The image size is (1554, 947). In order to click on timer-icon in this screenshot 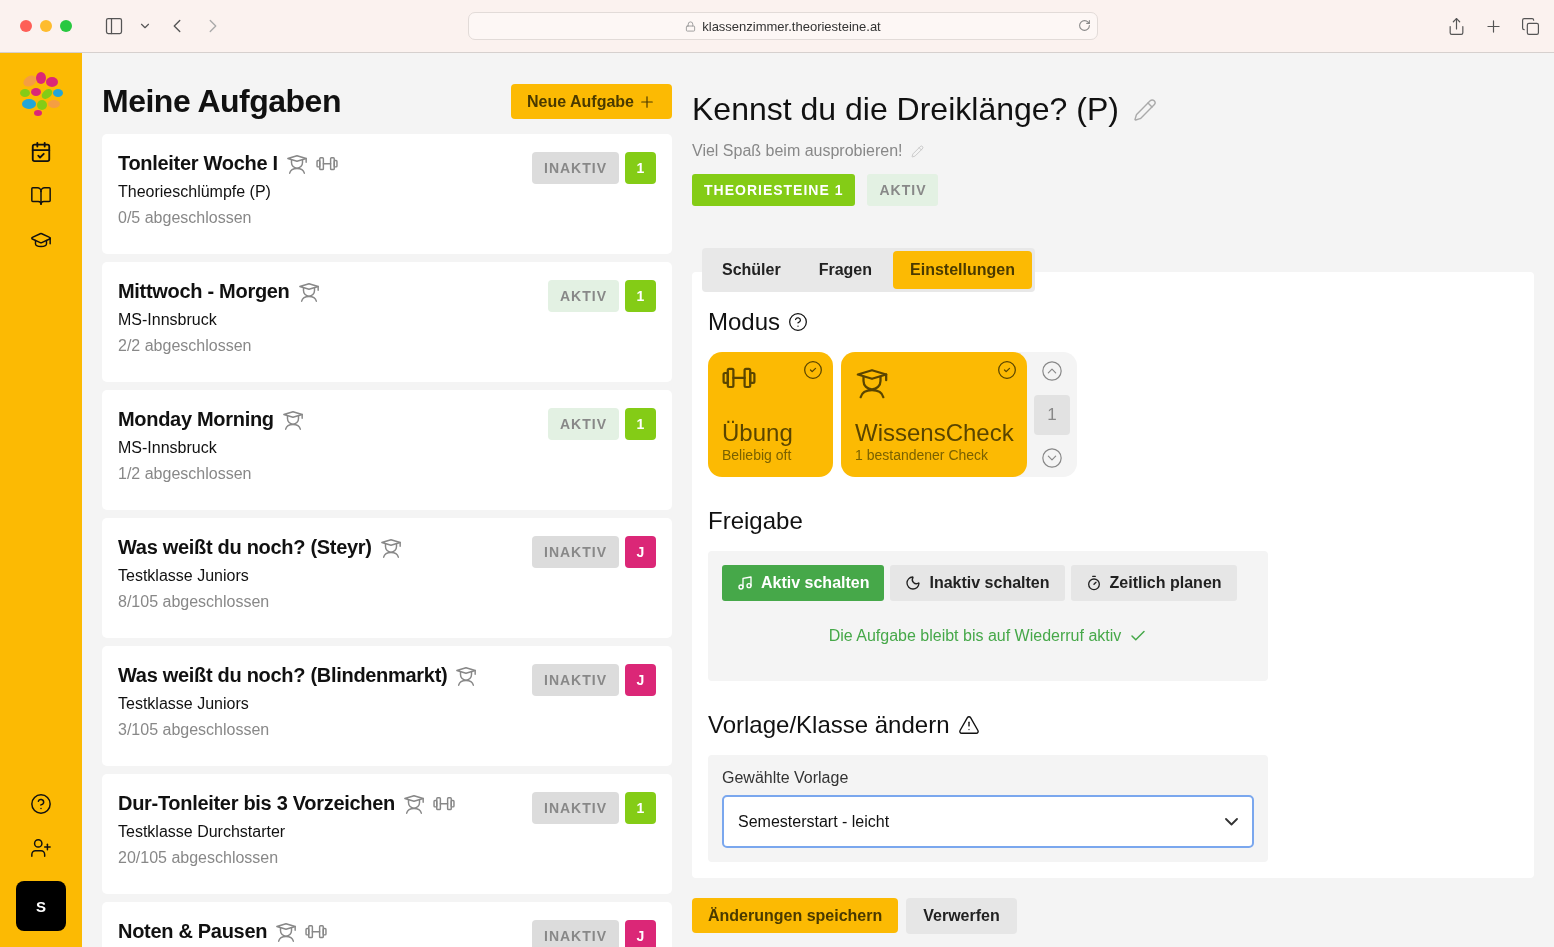, I will do `click(1093, 583)`.